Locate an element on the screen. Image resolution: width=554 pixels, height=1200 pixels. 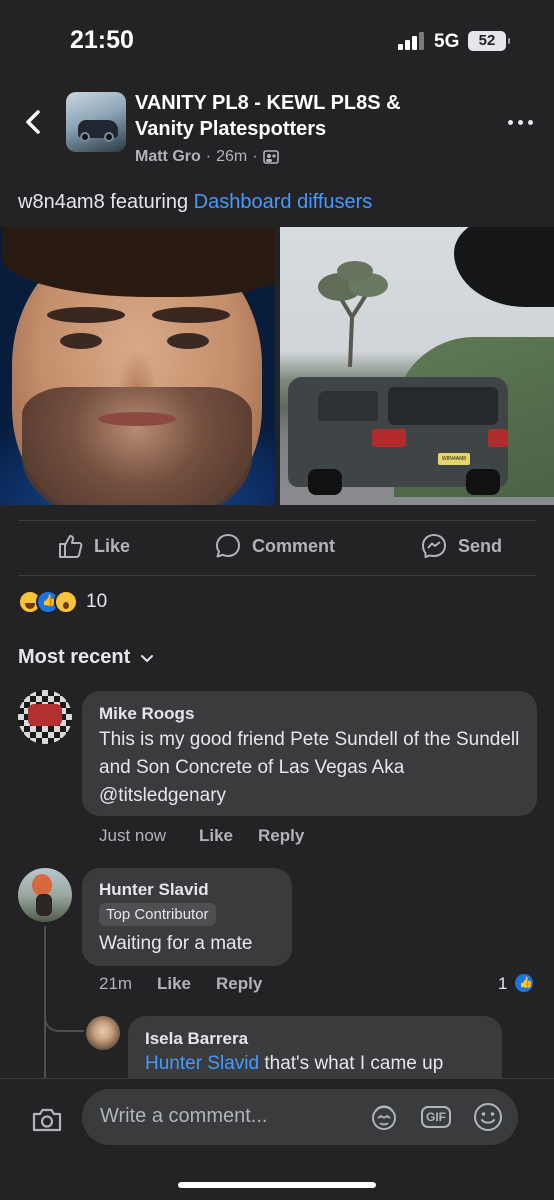
more-options-button is located at coordinates (521, 123).